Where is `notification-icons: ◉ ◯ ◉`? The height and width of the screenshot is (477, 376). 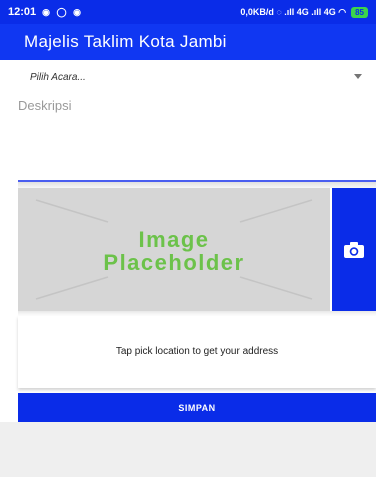 notification-icons: ◉ ◯ ◉ is located at coordinates (62, 11).